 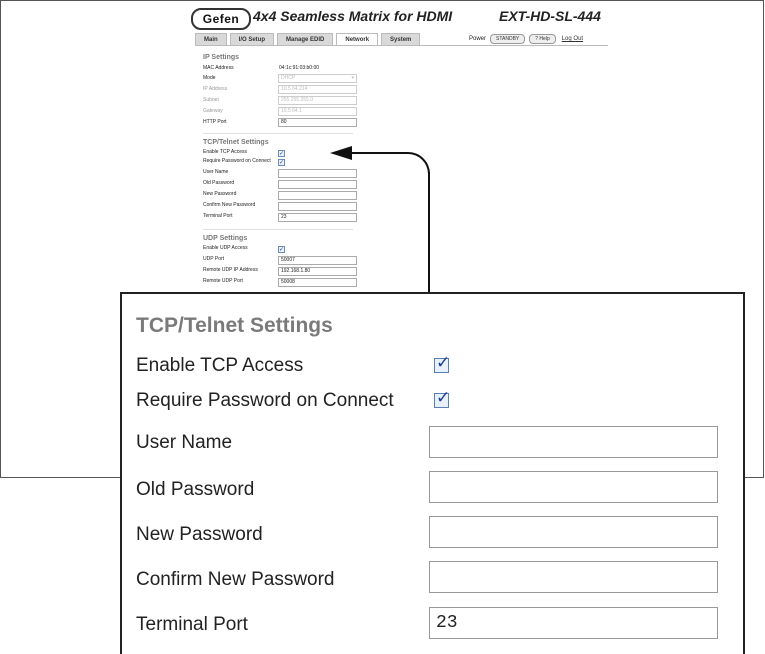 I want to click on udp-settings-title: UDP Settings, so click(x=225, y=238).